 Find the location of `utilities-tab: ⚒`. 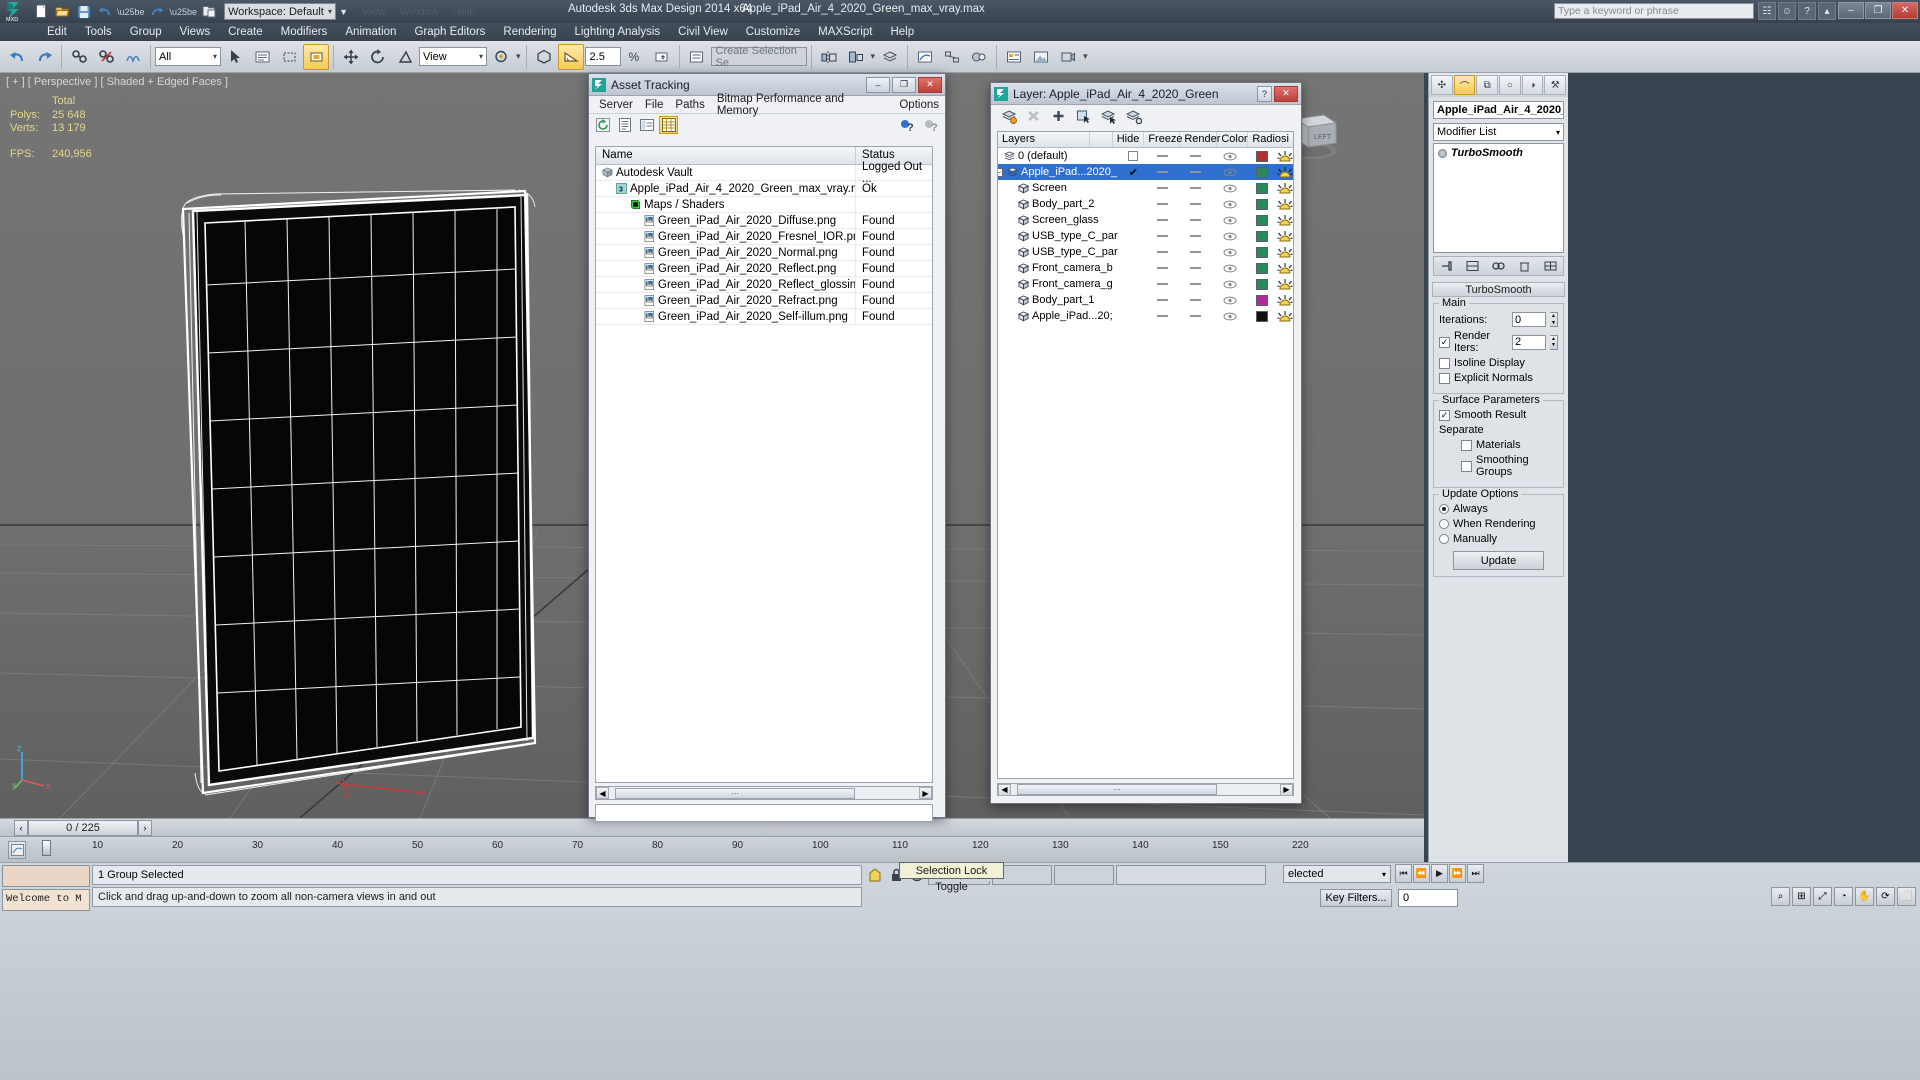

utilities-tab: ⚒ is located at coordinates (1555, 85).